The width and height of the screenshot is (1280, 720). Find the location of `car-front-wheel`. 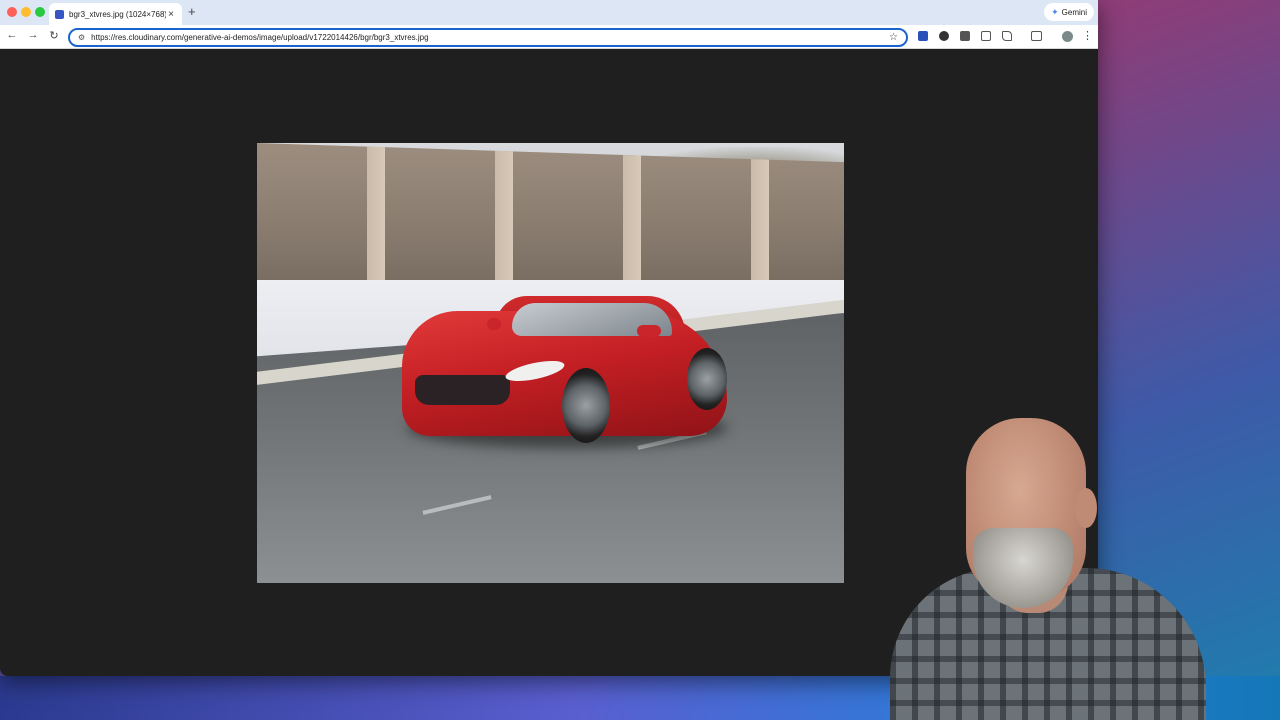

car-front-wheel is located at coordinates (586, 405).